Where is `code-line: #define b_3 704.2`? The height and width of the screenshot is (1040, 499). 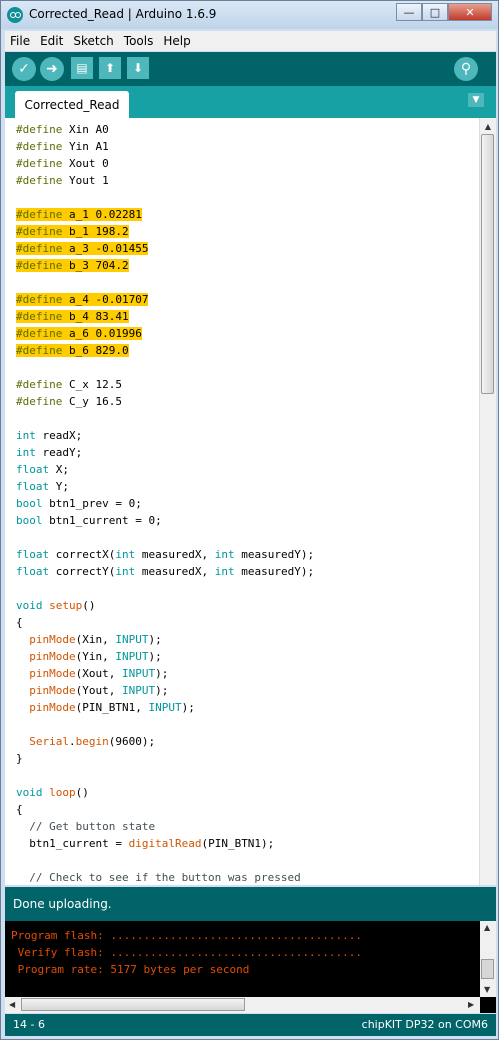 code-line: #define b_3 704.2 is located at coordinates (165, 265).